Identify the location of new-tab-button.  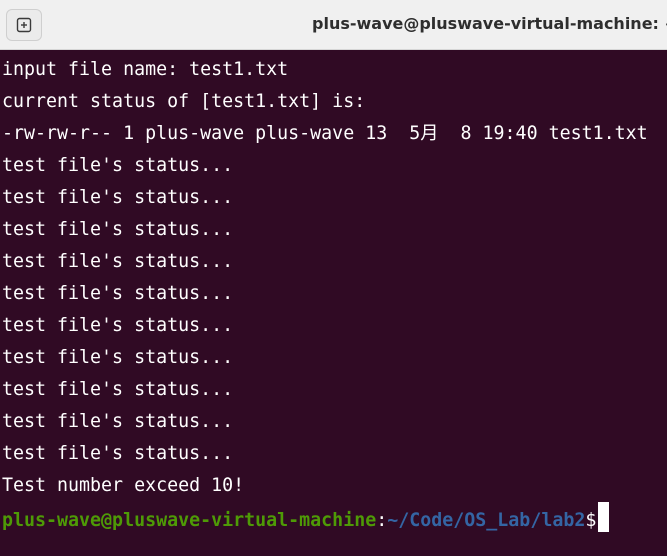
(24, 25).